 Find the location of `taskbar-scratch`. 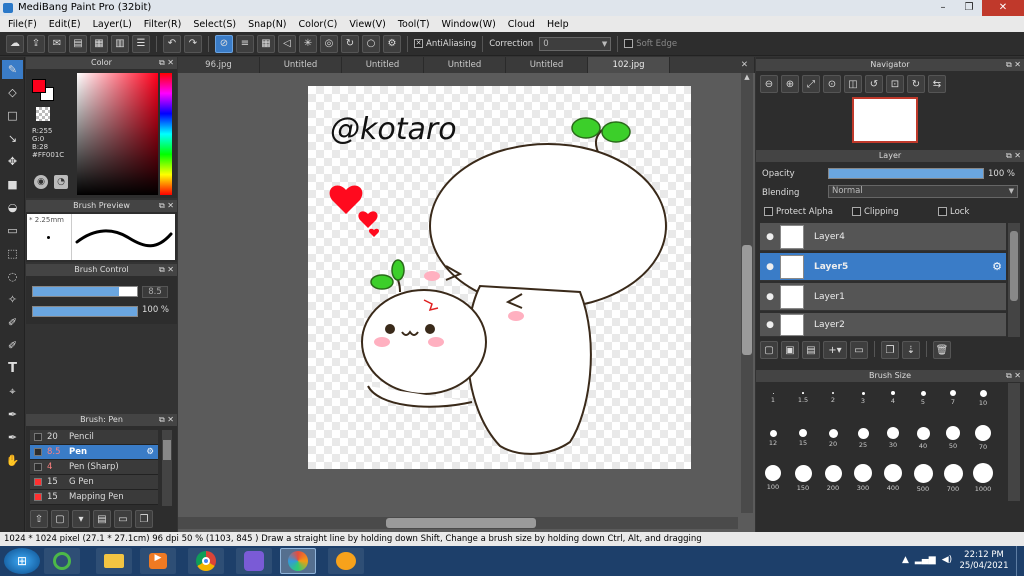

taskbar-scratch is located at coordinates (346, 561).